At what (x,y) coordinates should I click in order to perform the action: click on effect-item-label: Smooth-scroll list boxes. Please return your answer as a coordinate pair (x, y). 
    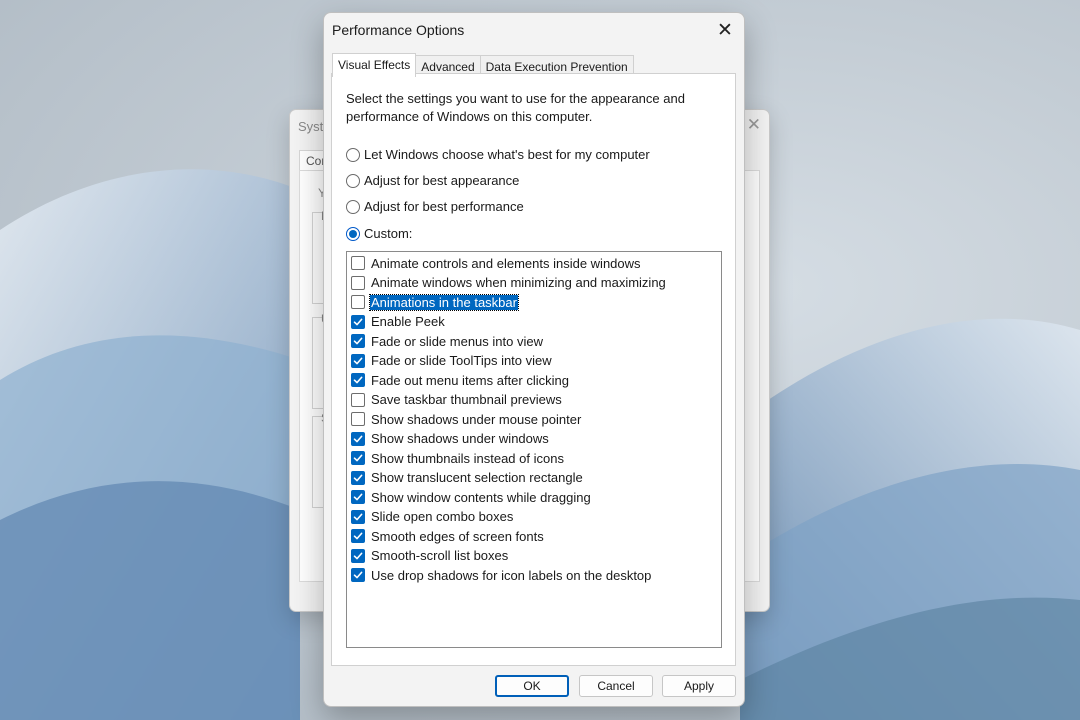
    Looking at the image, I should click on (440, 555).